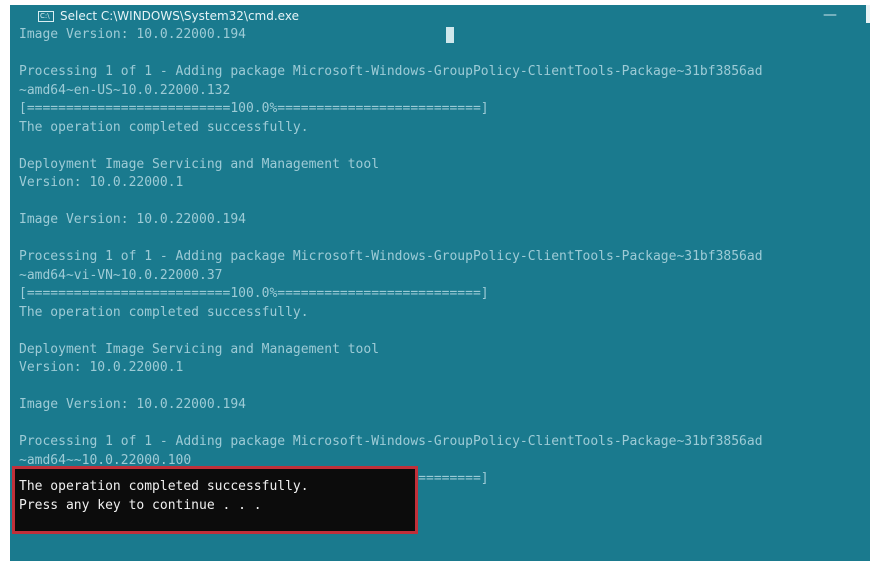 The image size is (870, 561). Describe the element at coordinates (164, 486) in the screenshot. I see `highlighted-line: The operation completed successfully.` at that location.